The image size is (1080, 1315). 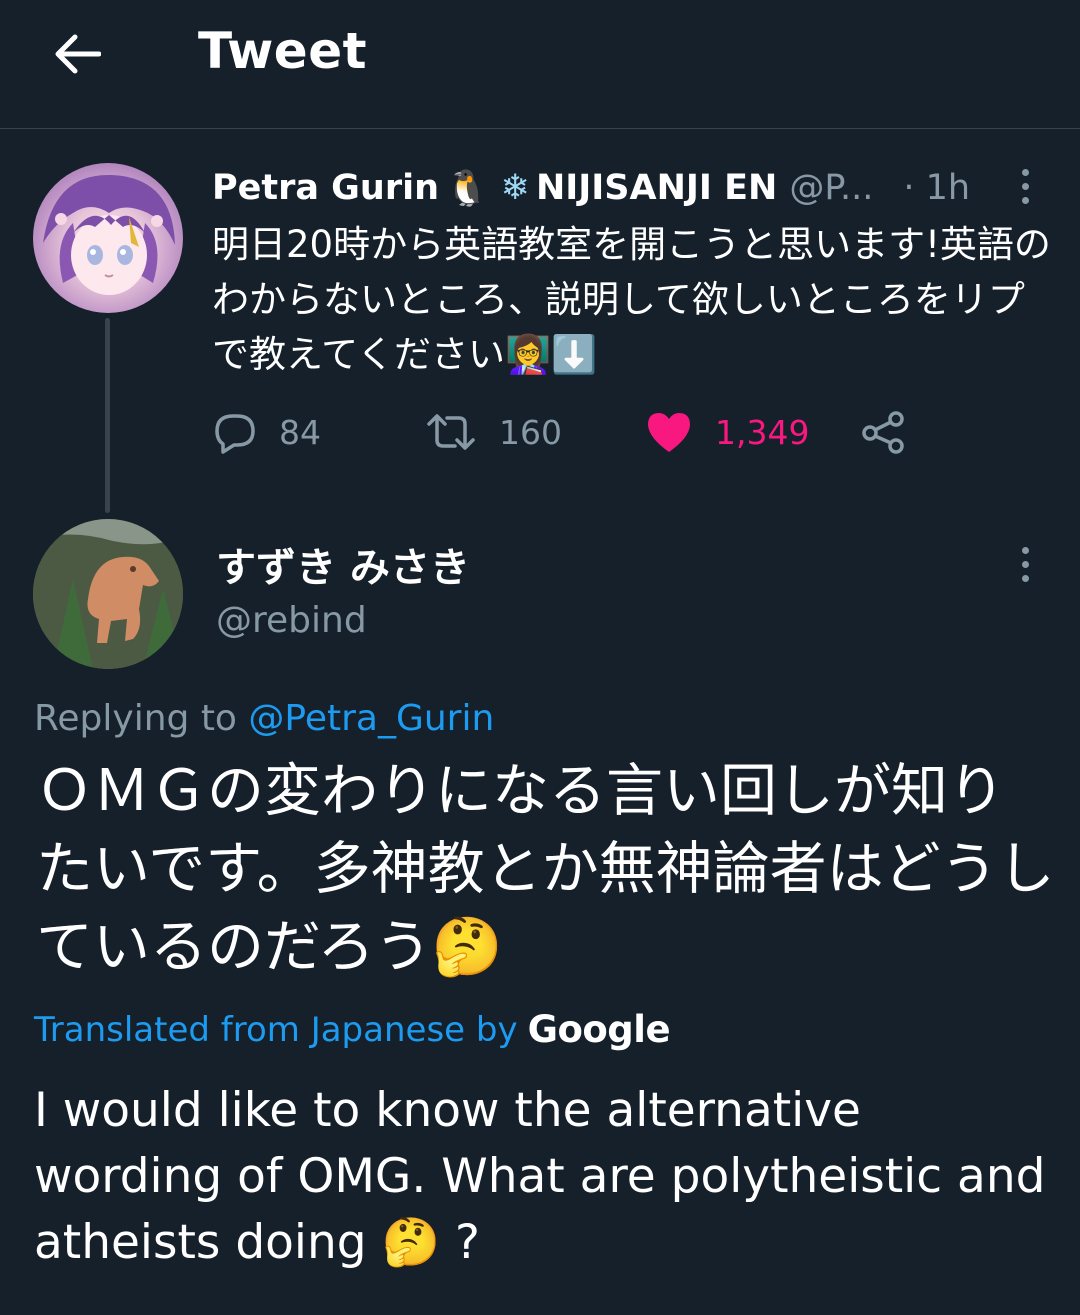 I want to click on translated-label: Translated from Japanese by, so click(x=276, y=1029).